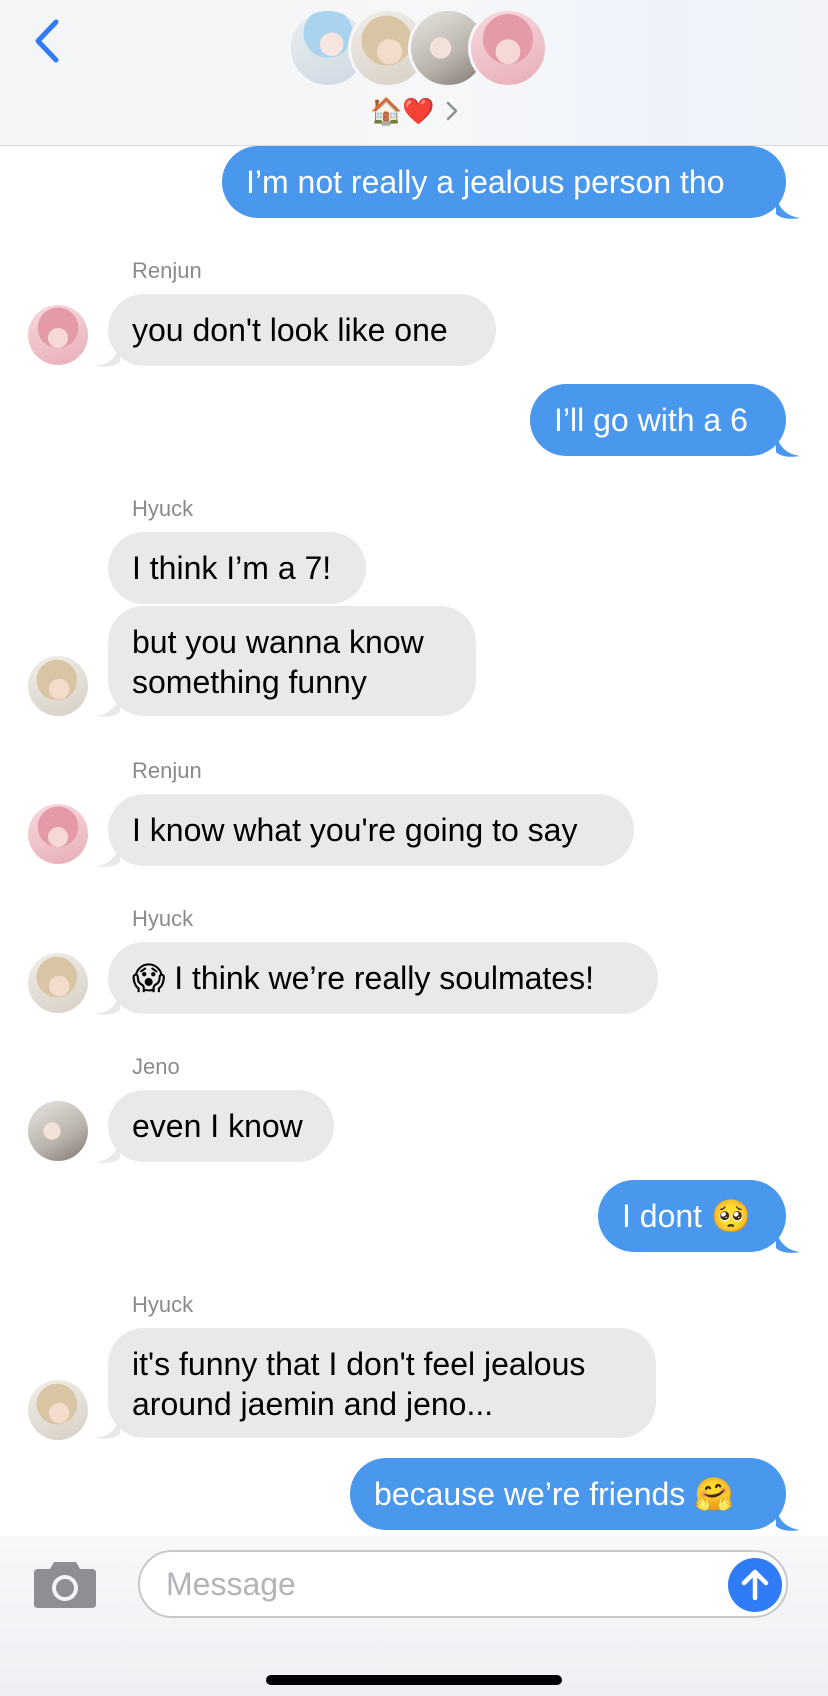 Image resolution: width=828 pixels, height=1696 pixels. I want to click on message-input, so click(463, 1584).